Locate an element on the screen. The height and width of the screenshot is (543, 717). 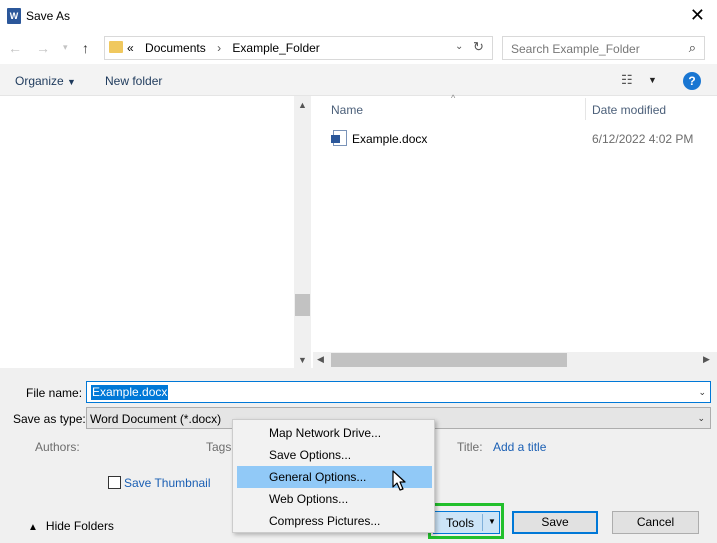
file-name-value: Example.docx is located at coordinates (130, 392).